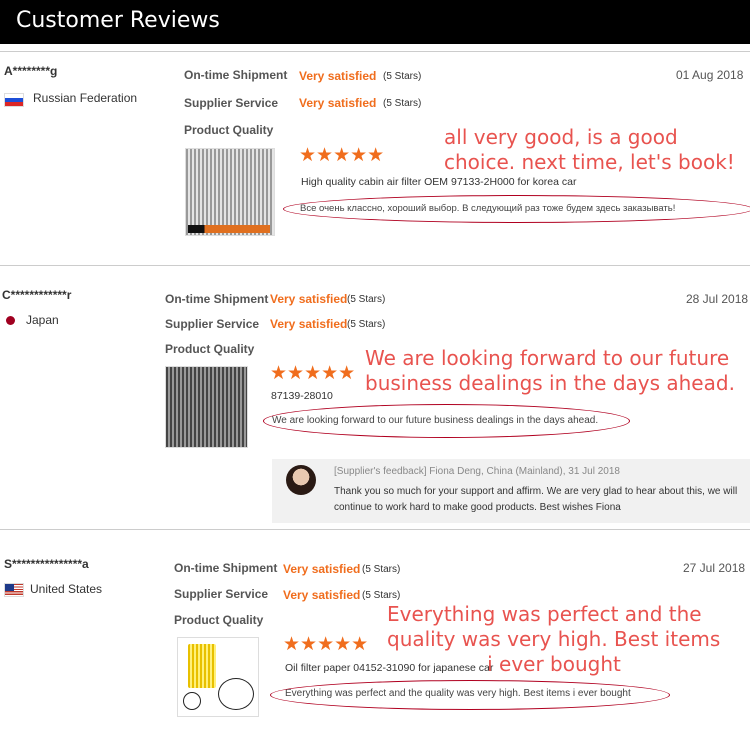 This screenshot has height=740, width=750. I want to click on oil-filter-image, so click(202, 666).